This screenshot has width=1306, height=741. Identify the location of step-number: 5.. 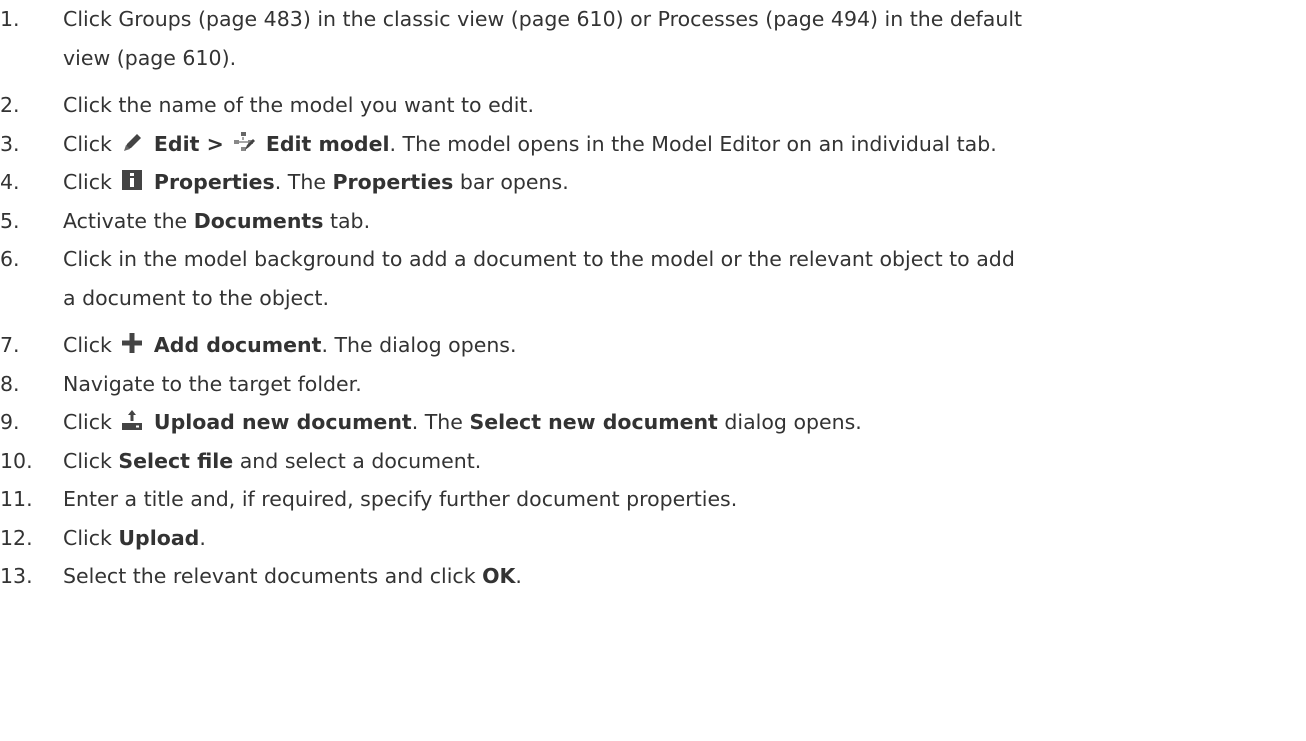
(10, 220).